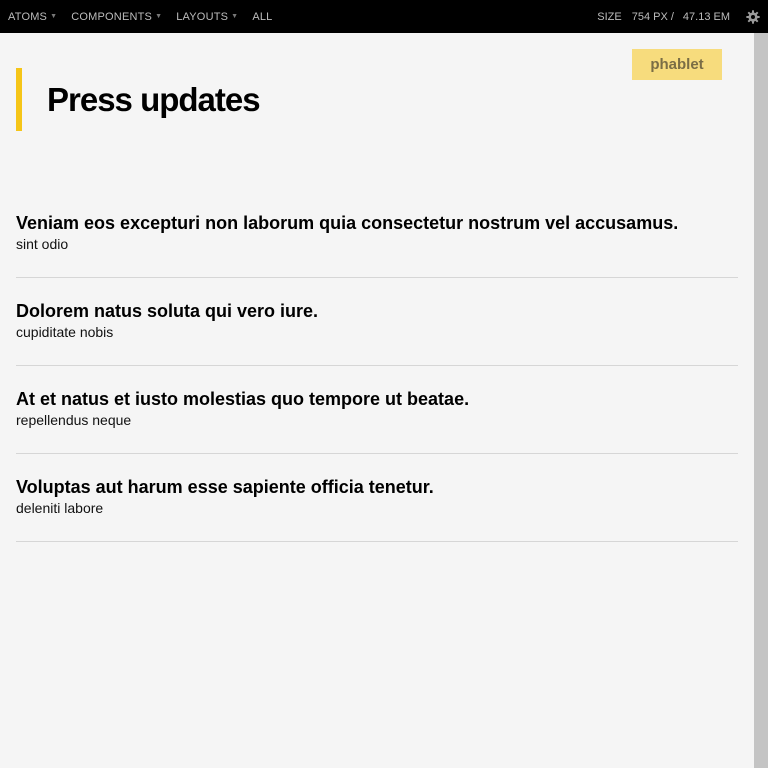 This screenshot has width=768, height=768. I want to click on nav-item-components: COMPONENTS ▼, so click(116, 17).